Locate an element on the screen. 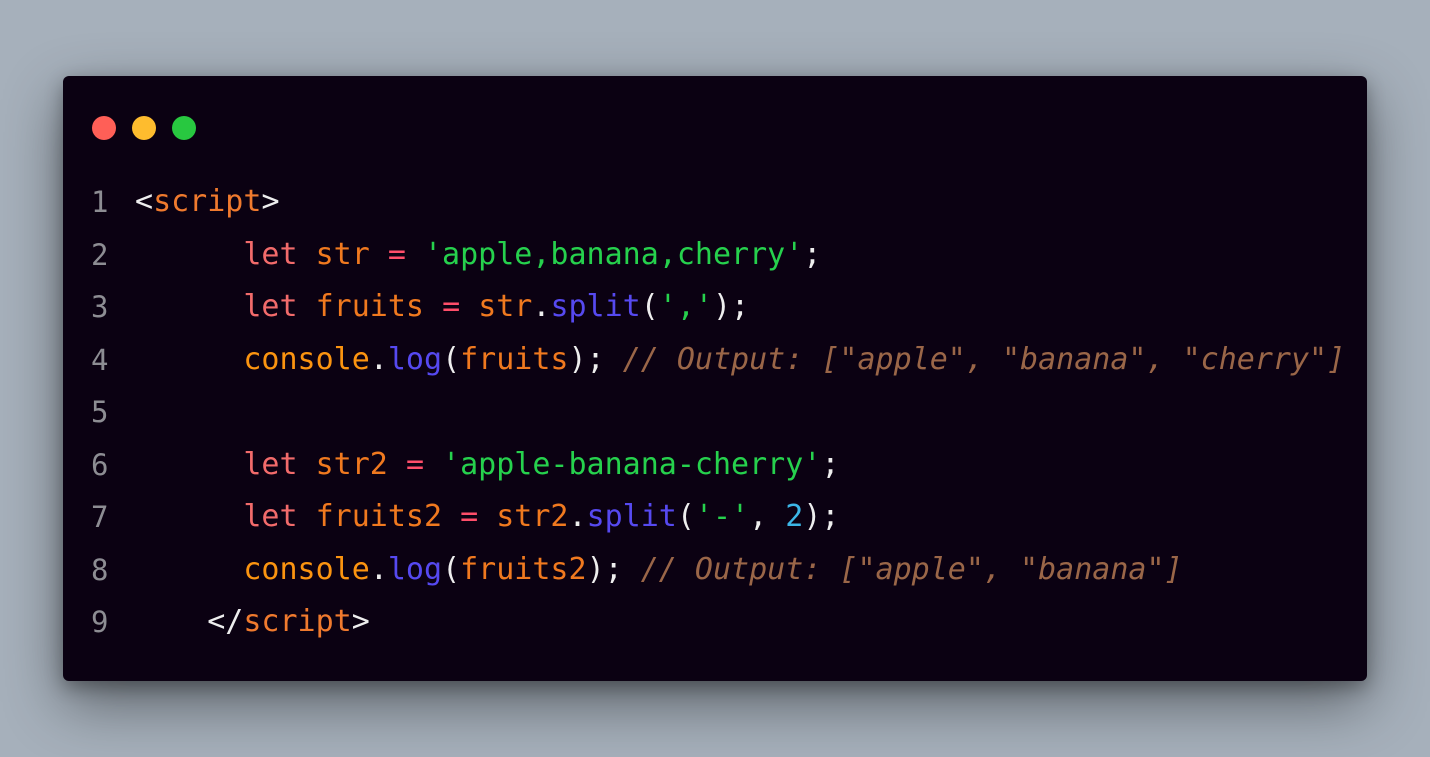 This screenshot has width=1430, height=757. line-number: 3 is located at coordinates (100, 307).